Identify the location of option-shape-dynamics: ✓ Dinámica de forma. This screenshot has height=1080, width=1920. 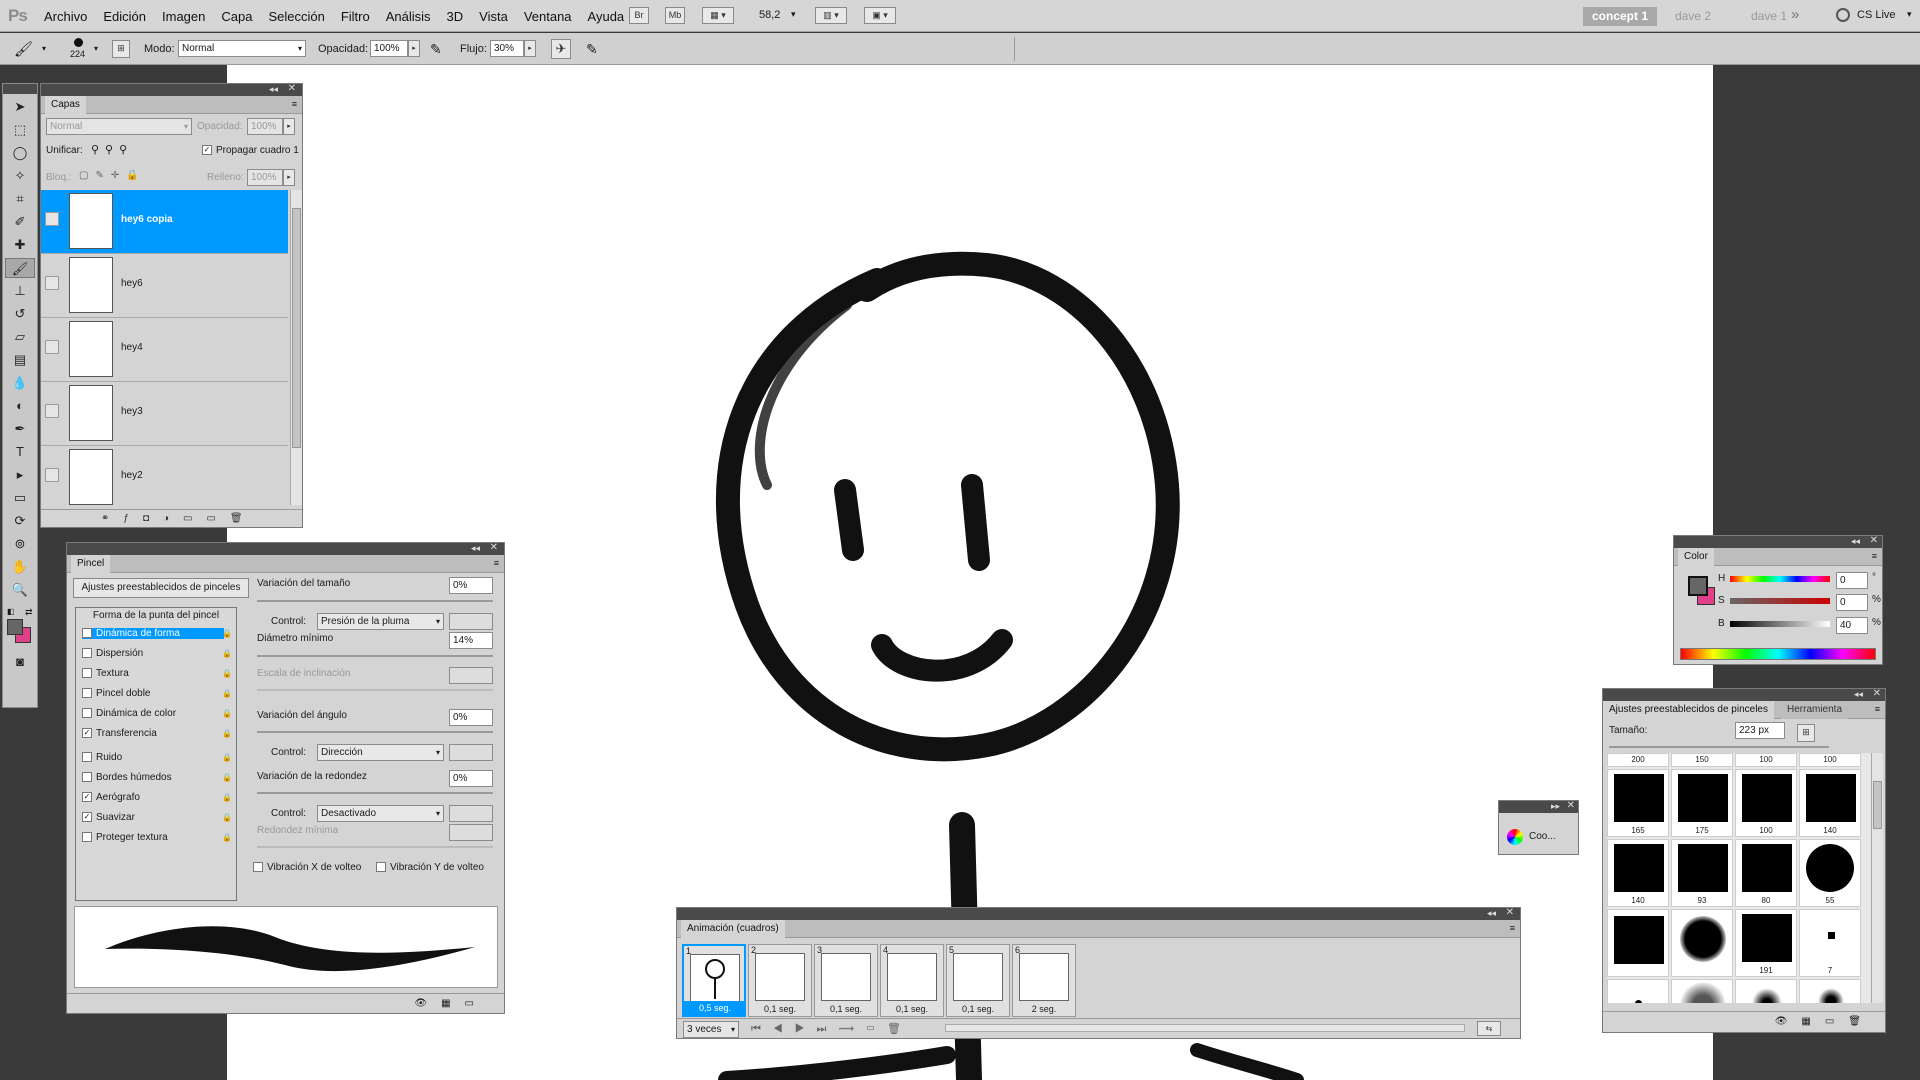
(153, 633).